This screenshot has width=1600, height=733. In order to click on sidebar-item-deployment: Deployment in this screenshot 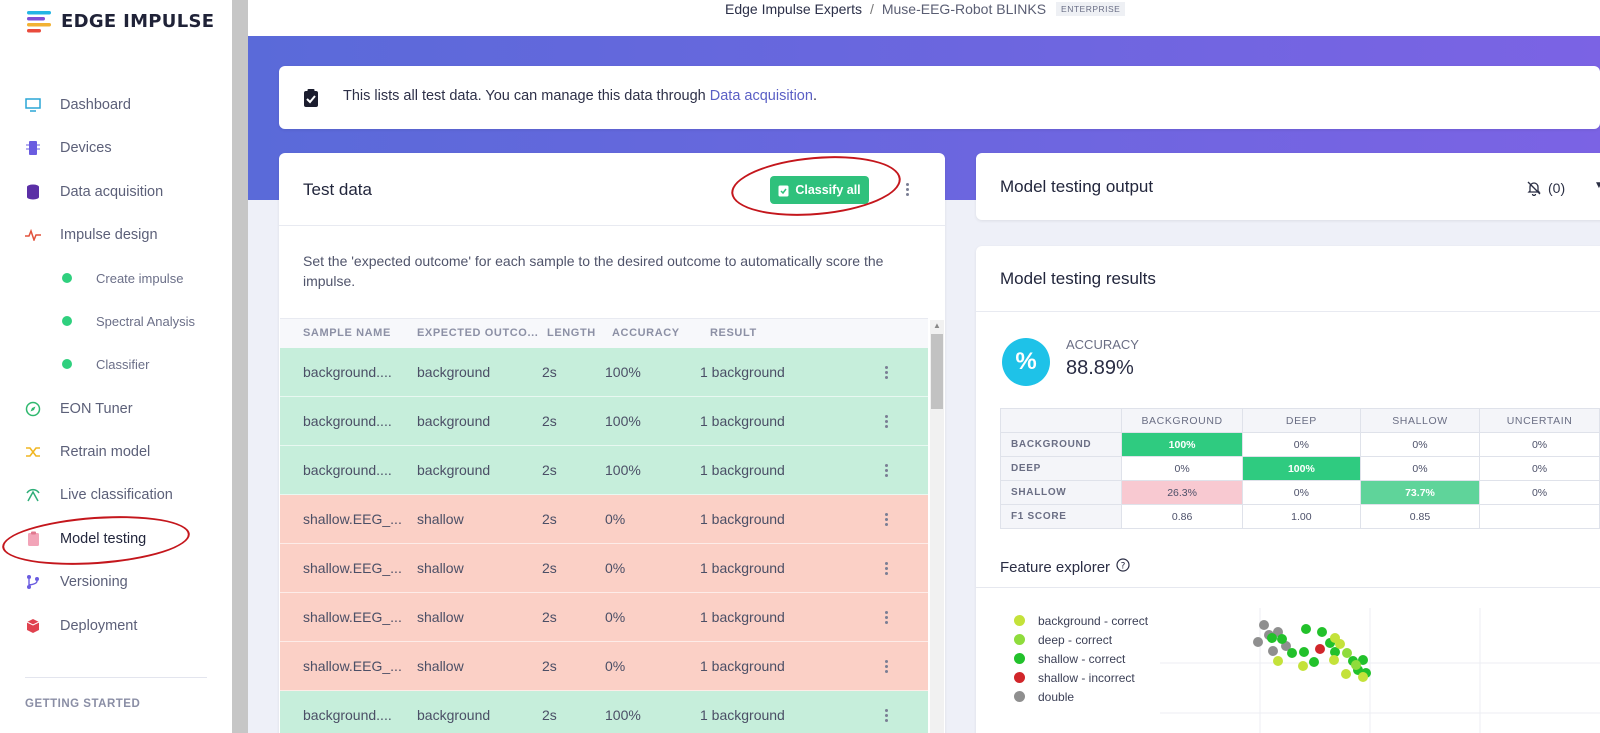, I will do `click(80, 626)`.